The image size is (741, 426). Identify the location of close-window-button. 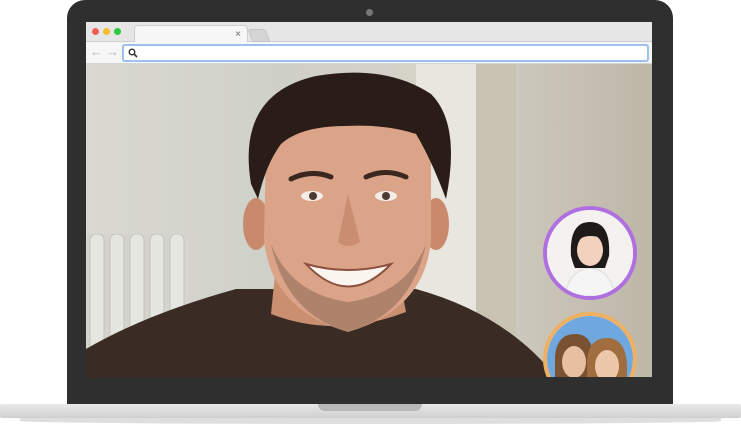
(95, 31).